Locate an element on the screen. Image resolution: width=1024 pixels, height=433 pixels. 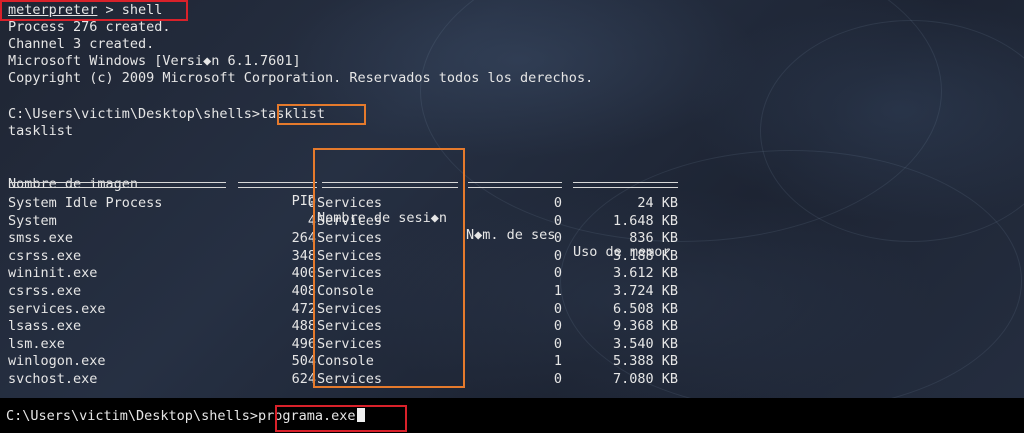
typed-command: programa.exe is located at coordinates (306, 416).